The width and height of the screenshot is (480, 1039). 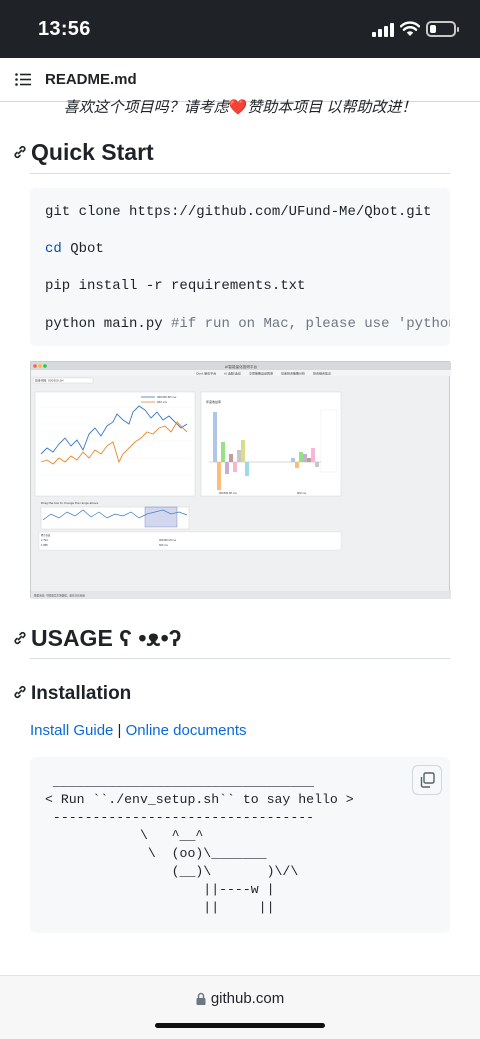 I want to click on cellular-signal-icon, so click(x=383, y=30).